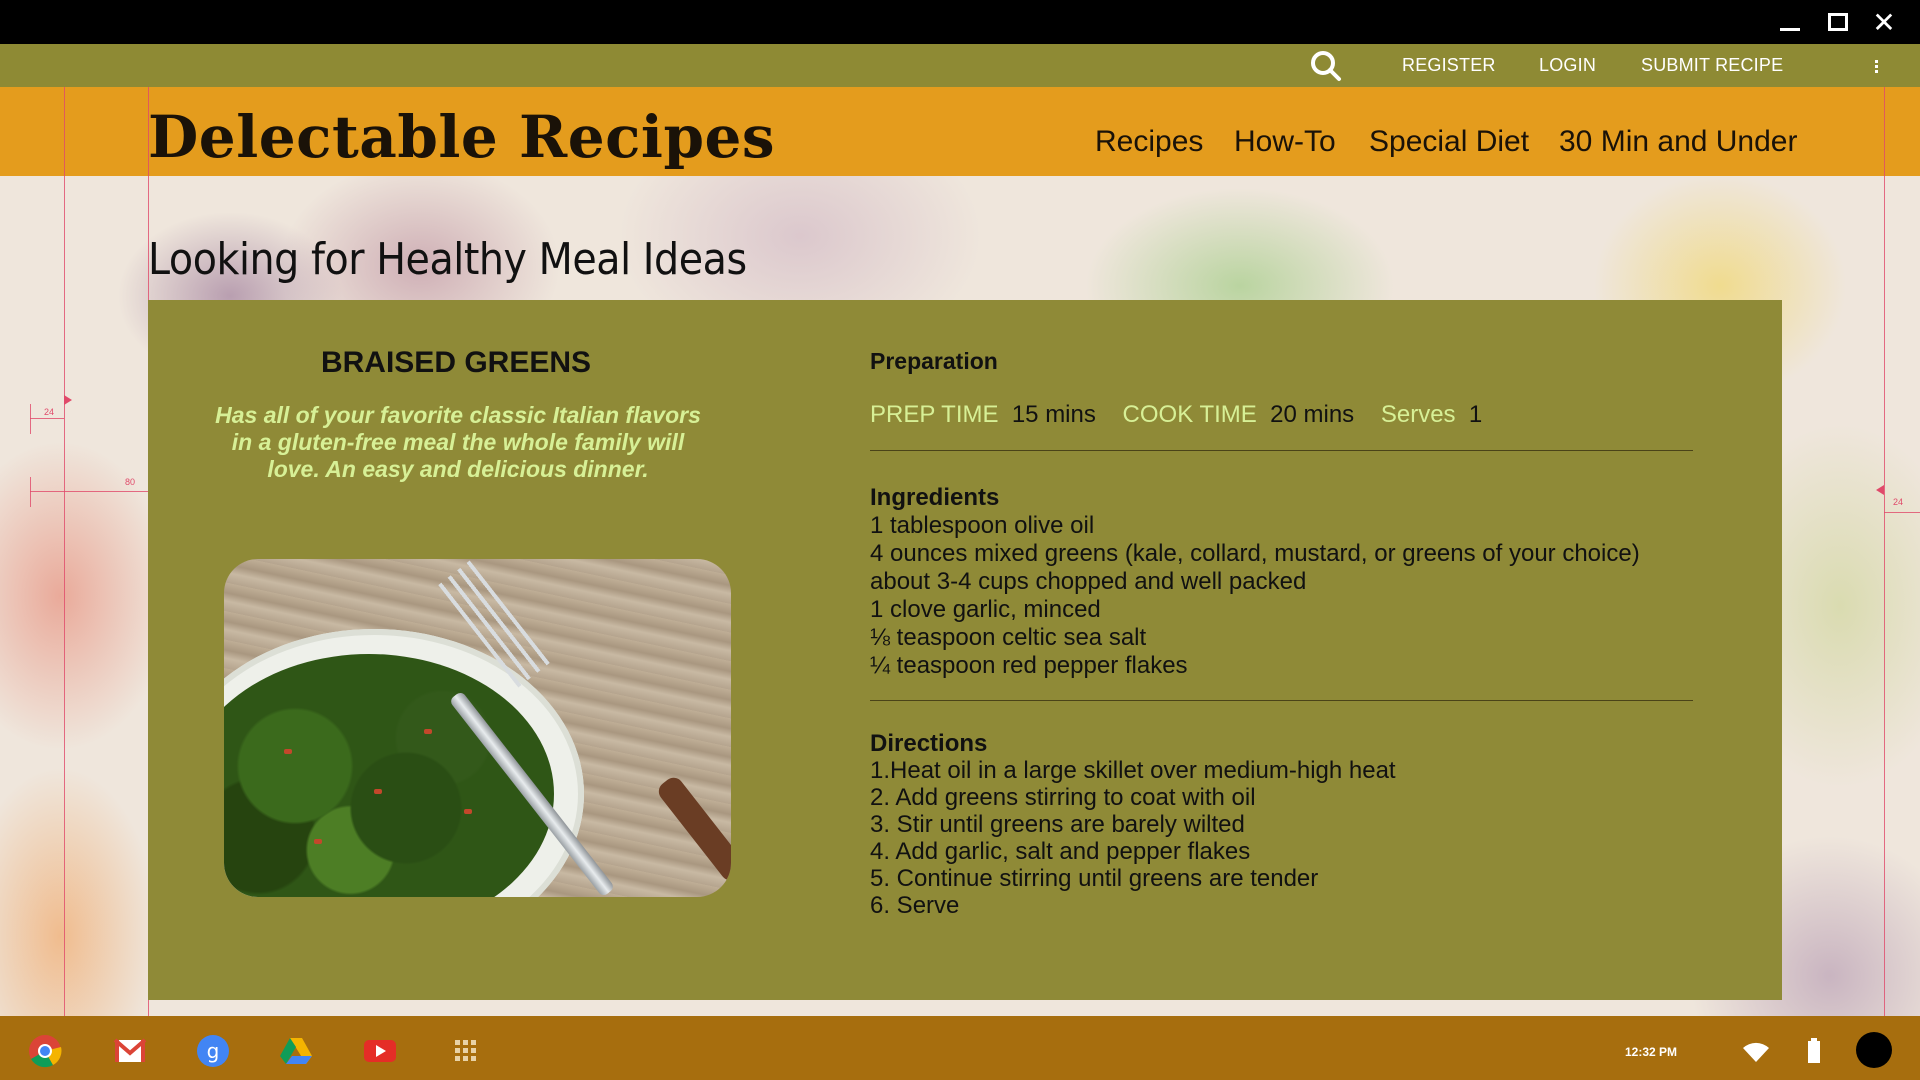  I want to click on minimize-button, so click(1790, 22).